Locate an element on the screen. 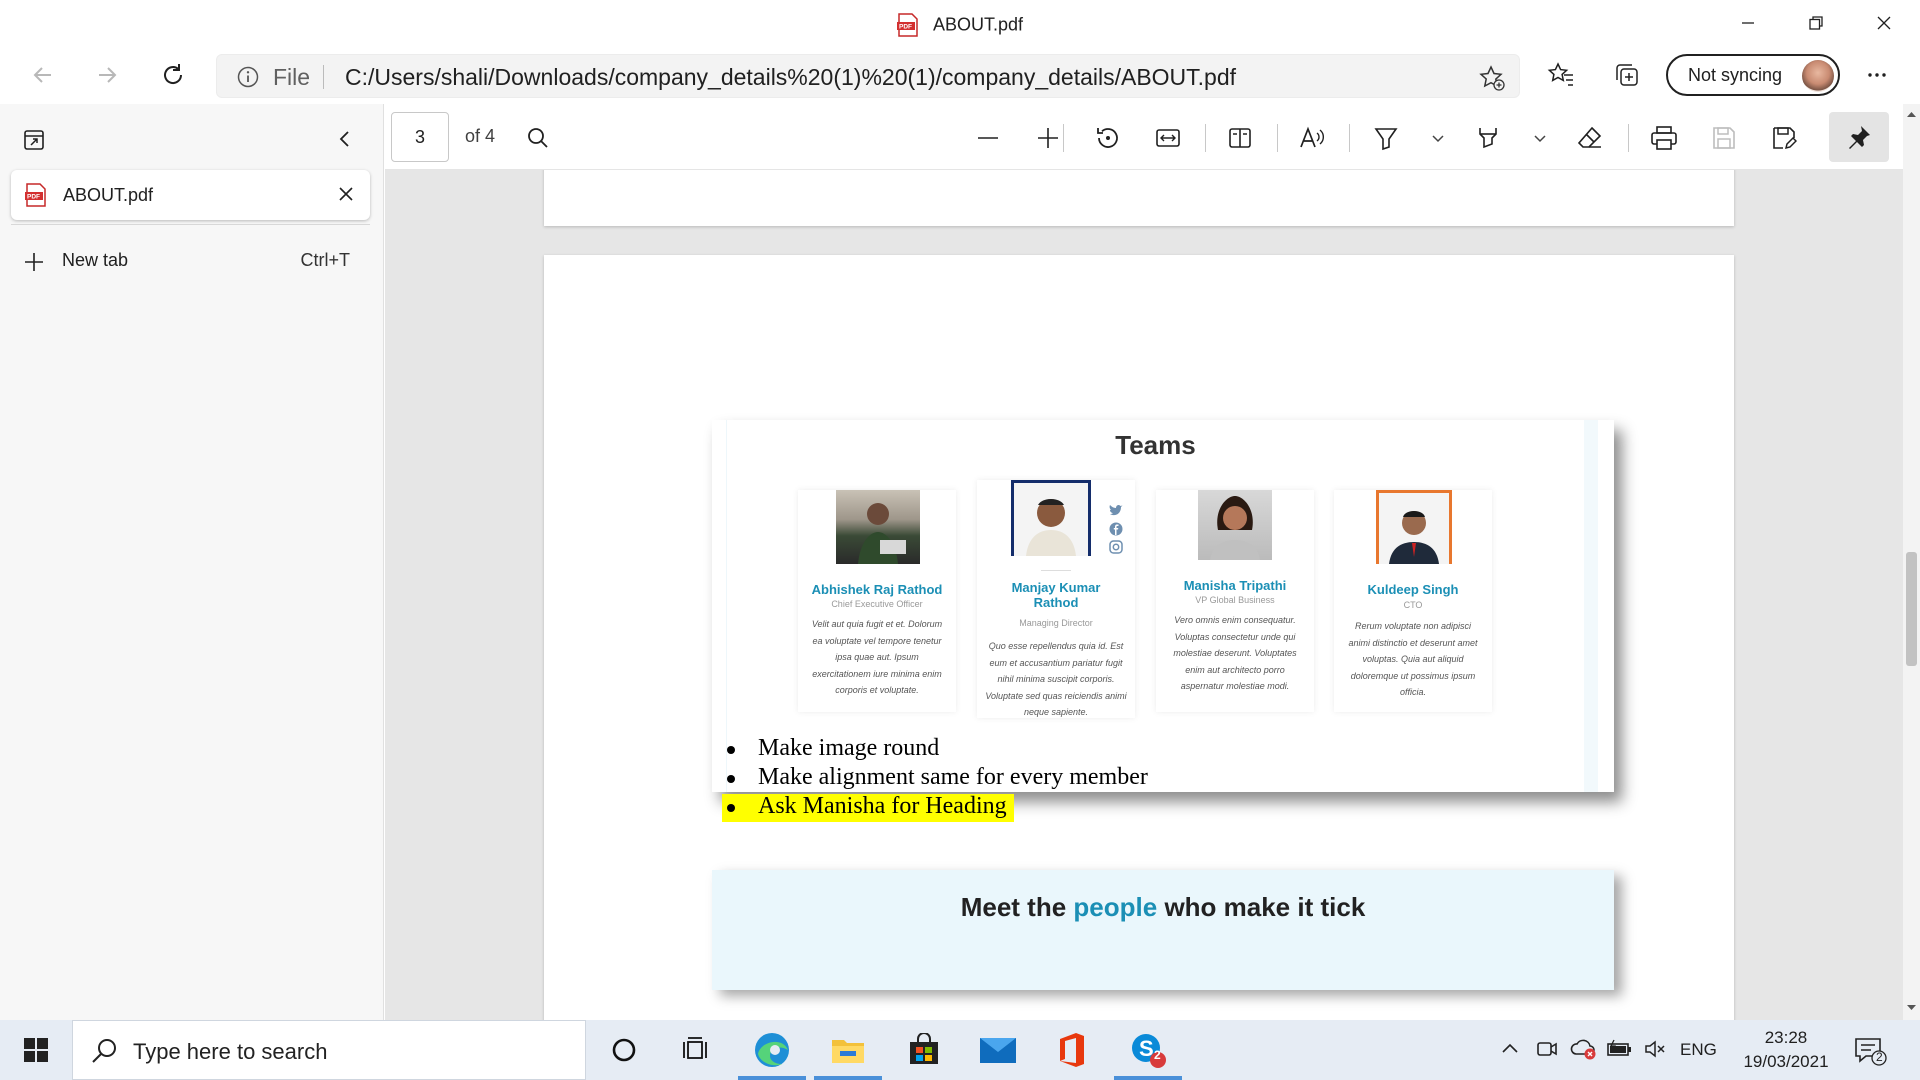  new-tab-label: New tab is located at coordinates (95, 260).